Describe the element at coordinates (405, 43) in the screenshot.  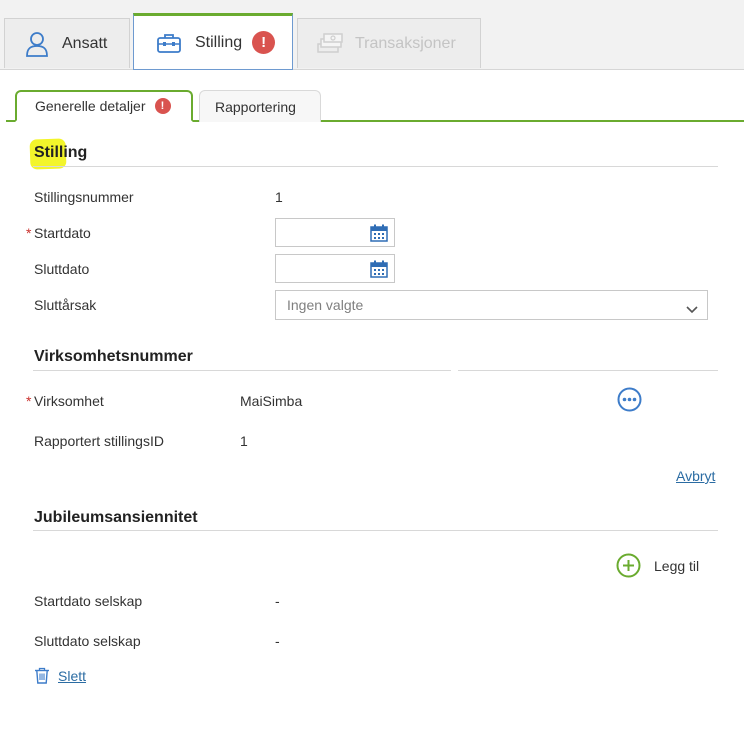
I see `tab-transaksjoner-label: Transaksjoner` at that location.